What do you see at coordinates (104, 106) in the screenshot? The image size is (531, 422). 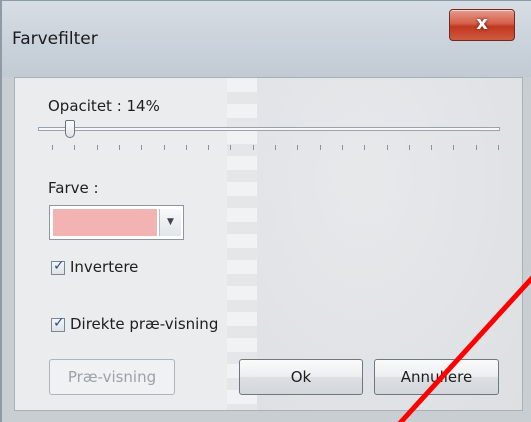 I see `opacity-label: Opacitet : 14%` at bounding box center [104, 106].